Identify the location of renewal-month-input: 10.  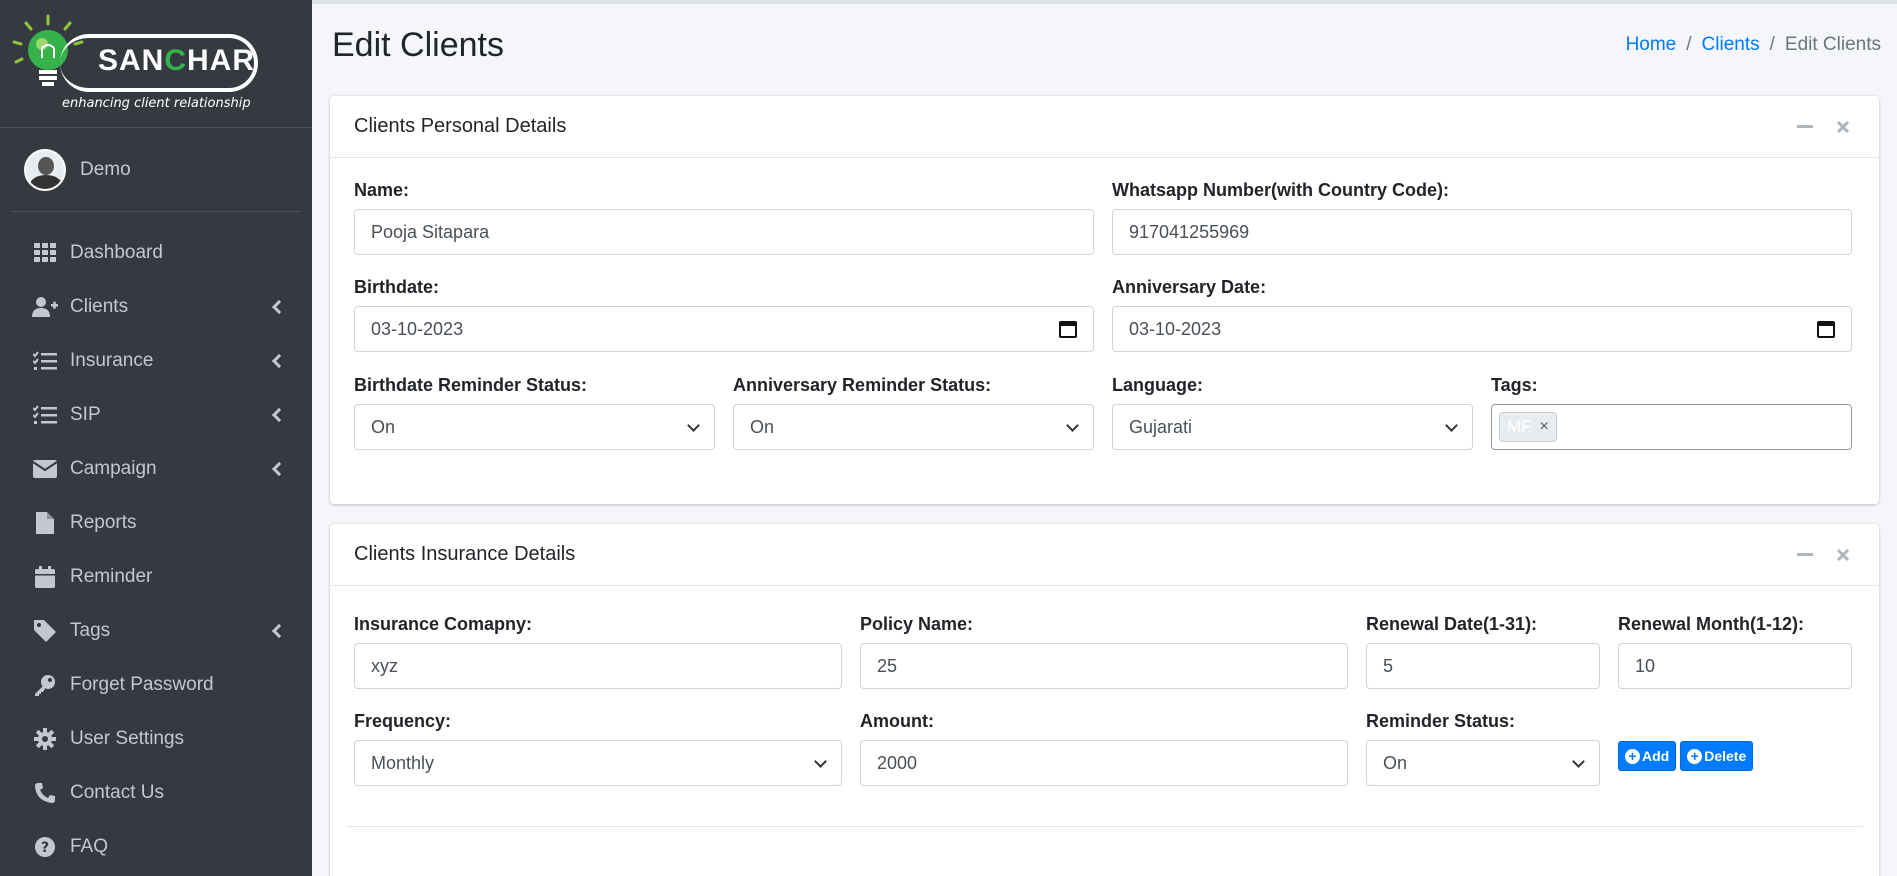
(1735, 666).